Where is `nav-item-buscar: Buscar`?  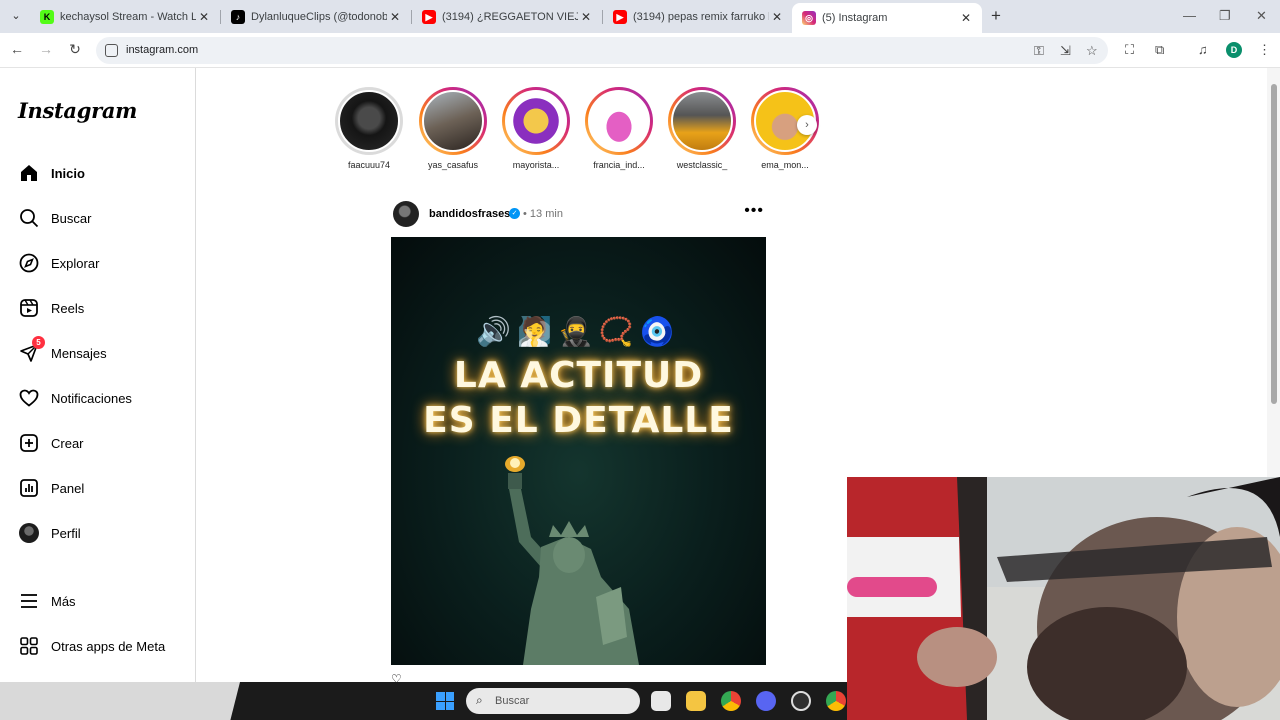
nav-item-buscar: Buscar is located at coordinates (54, 218).